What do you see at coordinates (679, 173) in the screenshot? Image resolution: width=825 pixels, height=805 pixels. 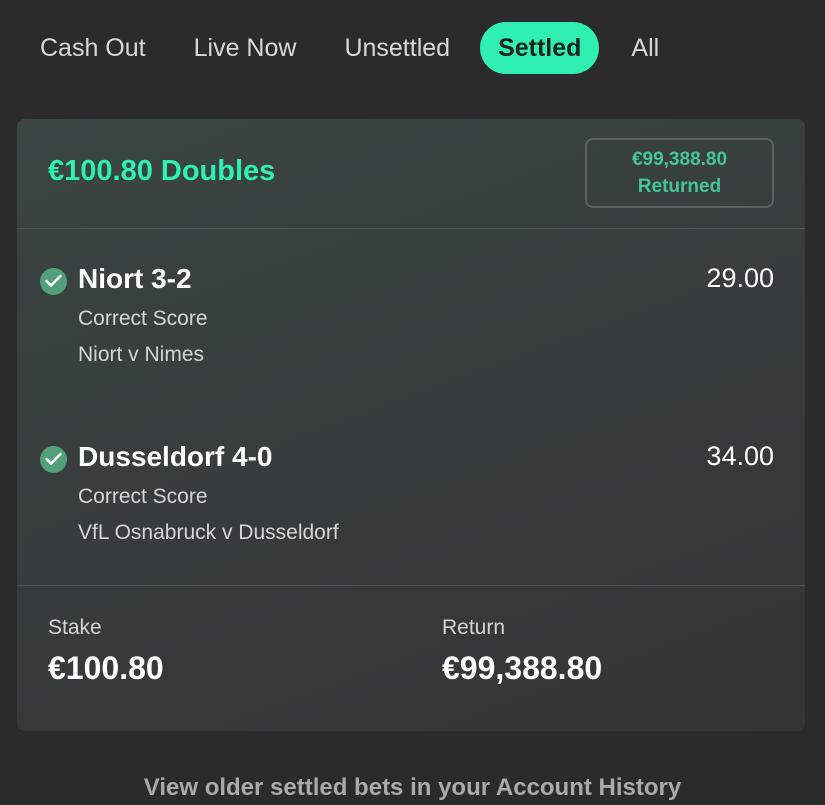 I see `returned-badge: €99,388.80 Returned` at bounding box center [679, 173].